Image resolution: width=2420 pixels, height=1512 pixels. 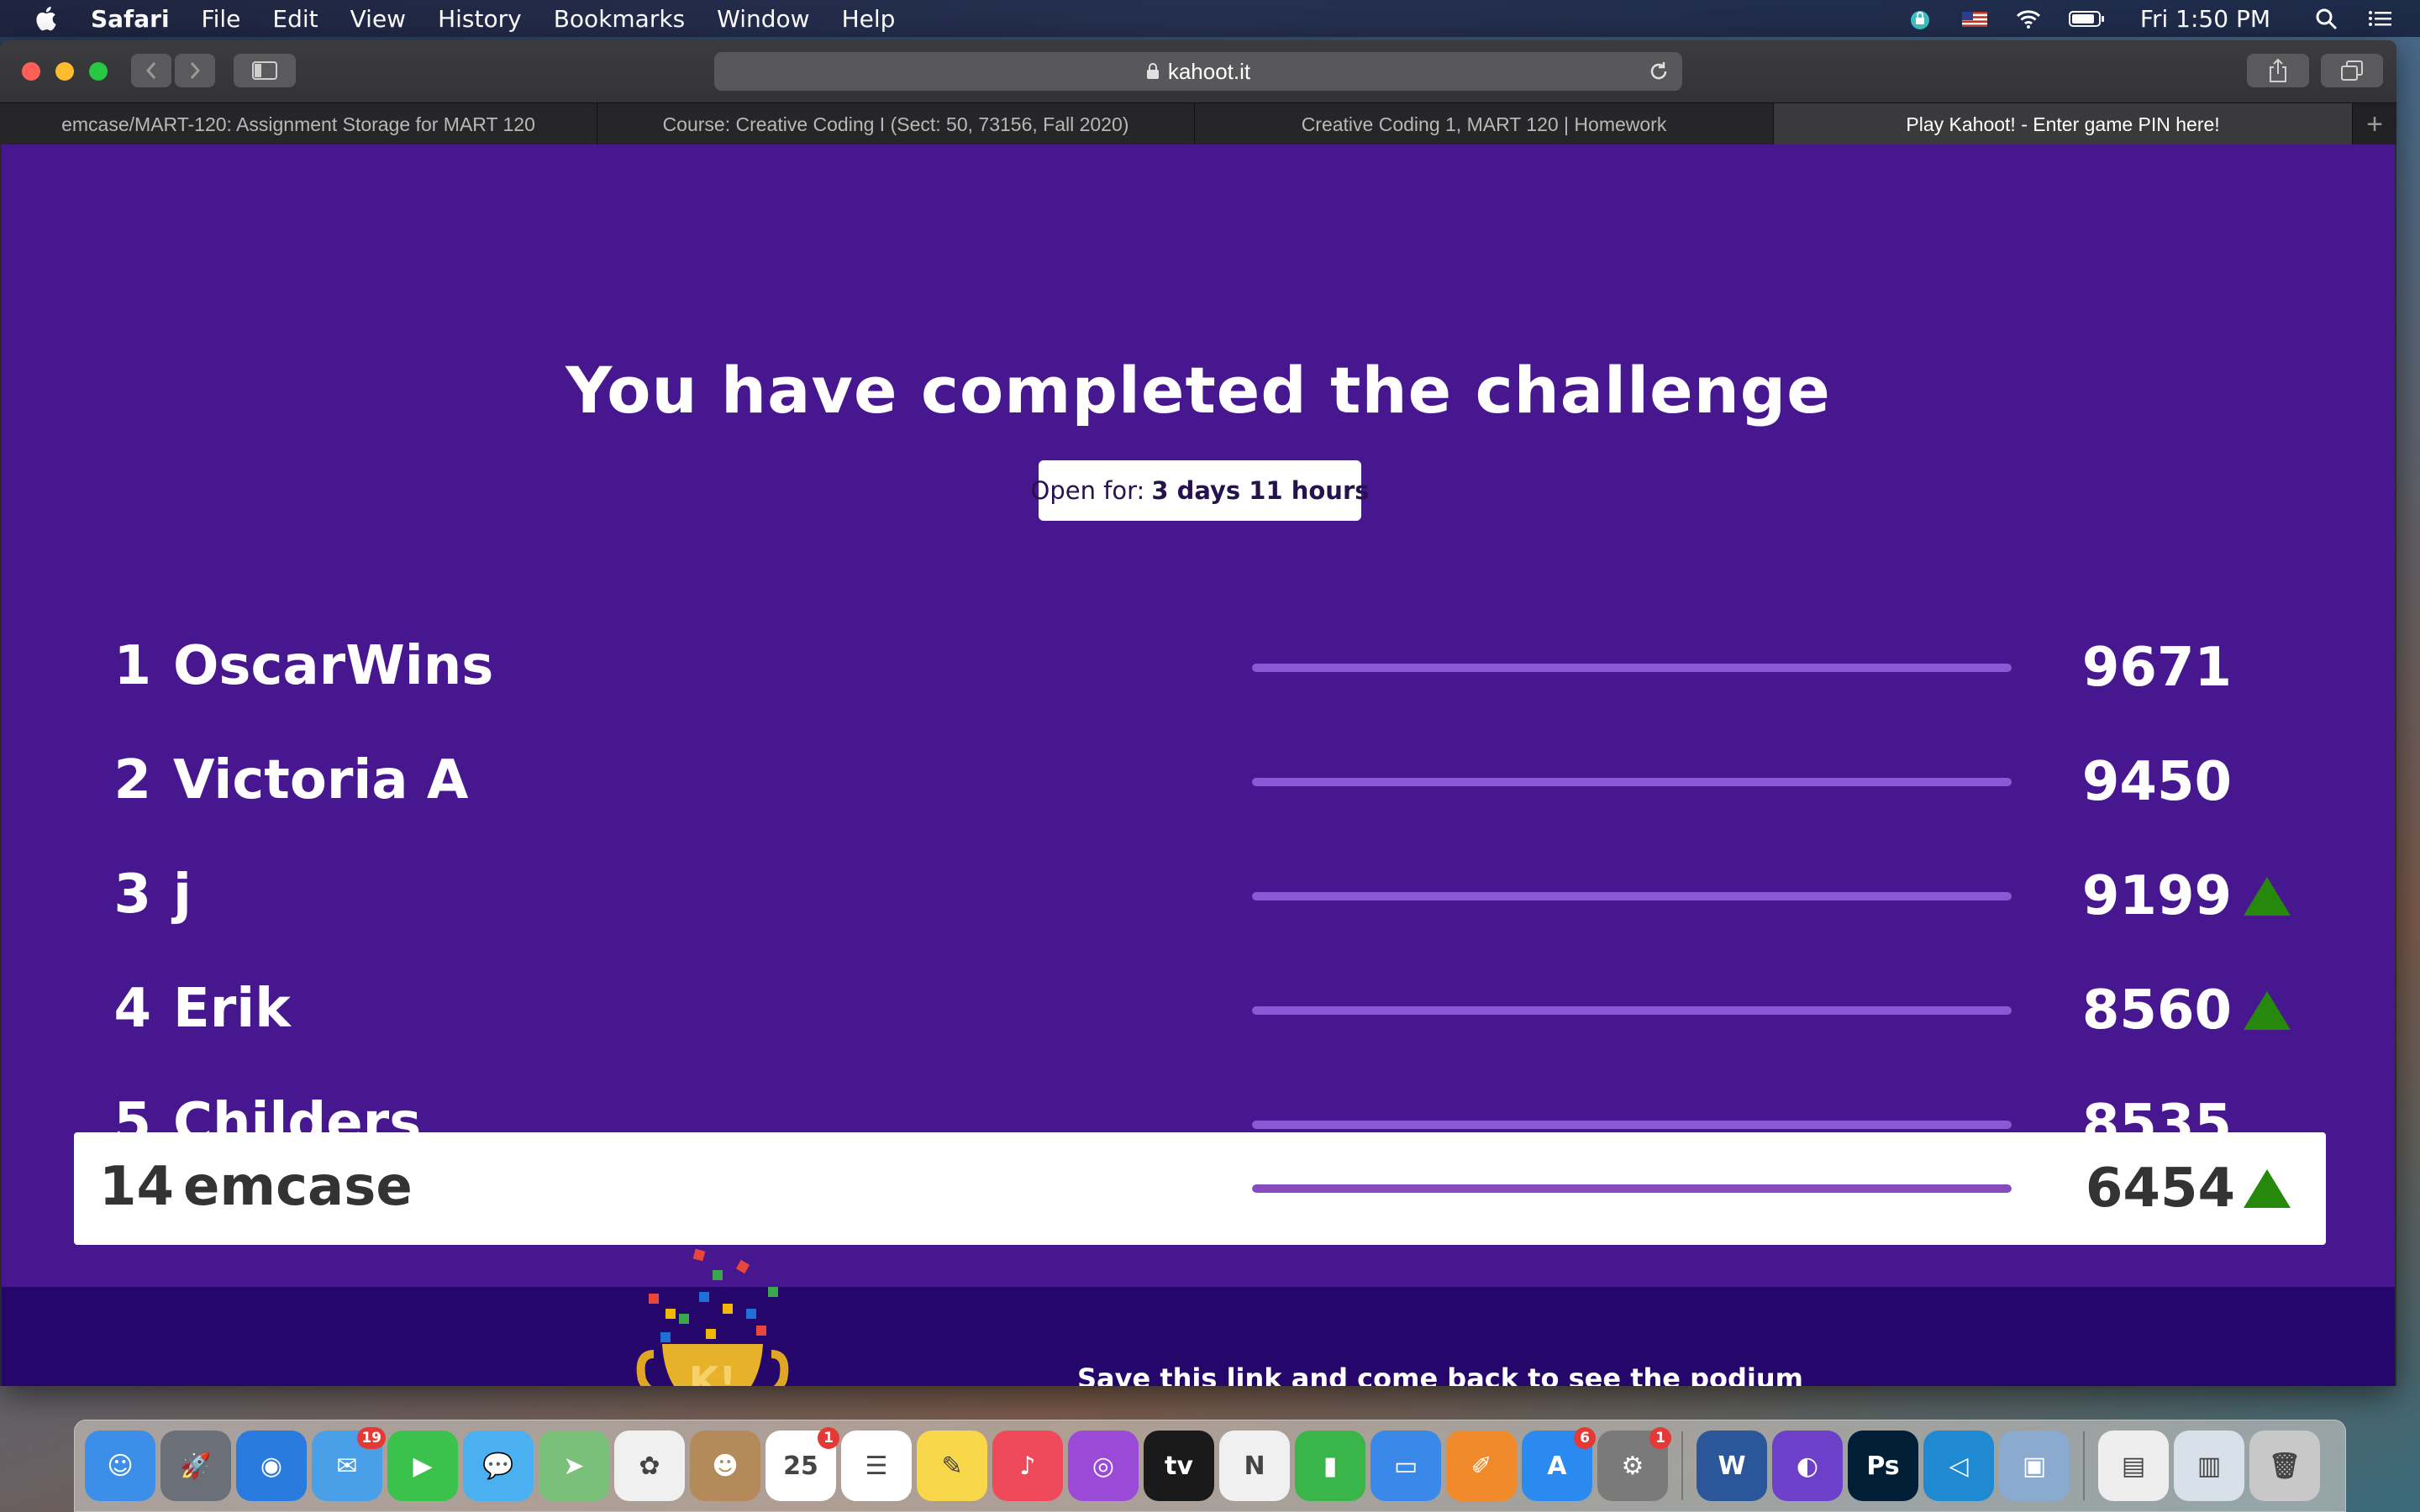 I want to click on tab-homework: Creative Coding 1, MART 120 | Homework, so click(x=1485, y=124).